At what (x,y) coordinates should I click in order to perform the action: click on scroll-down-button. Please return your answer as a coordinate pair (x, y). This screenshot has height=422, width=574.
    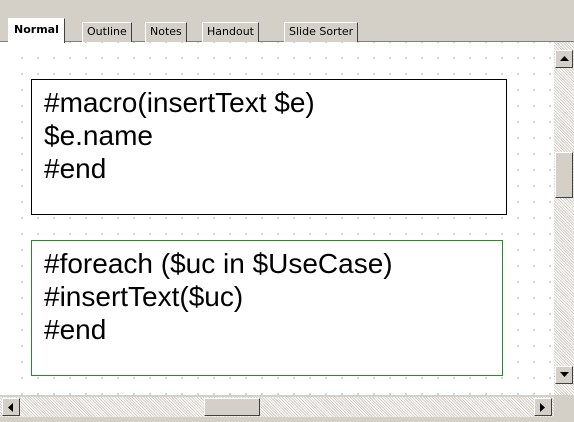
    Looking at the image, I should click on (564, 375).